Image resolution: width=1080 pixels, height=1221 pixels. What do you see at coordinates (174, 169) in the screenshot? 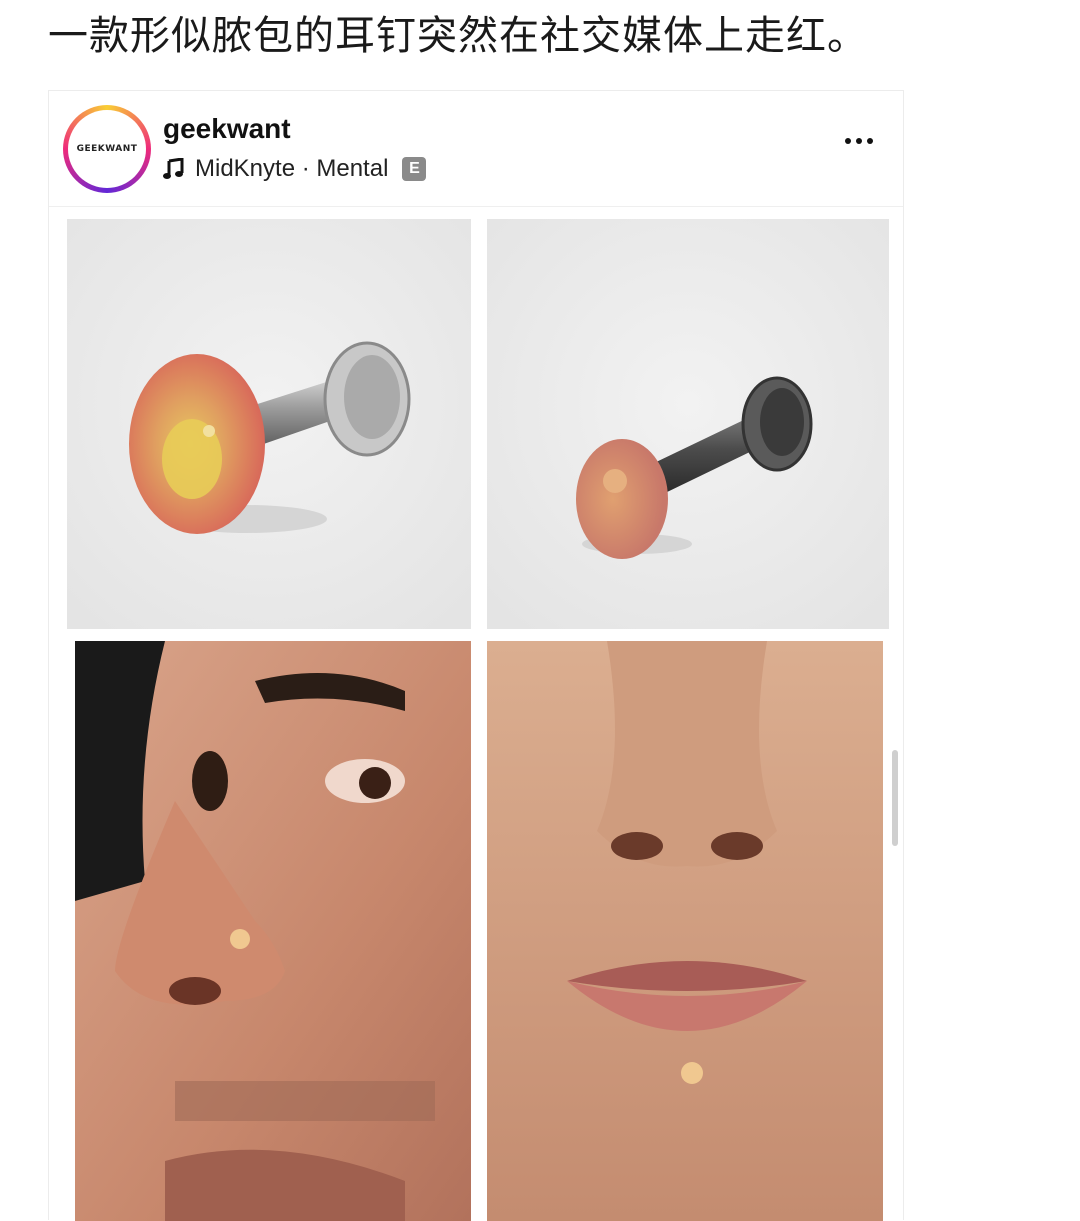
I see `music-note-icon` at bounding box center [174, 169].